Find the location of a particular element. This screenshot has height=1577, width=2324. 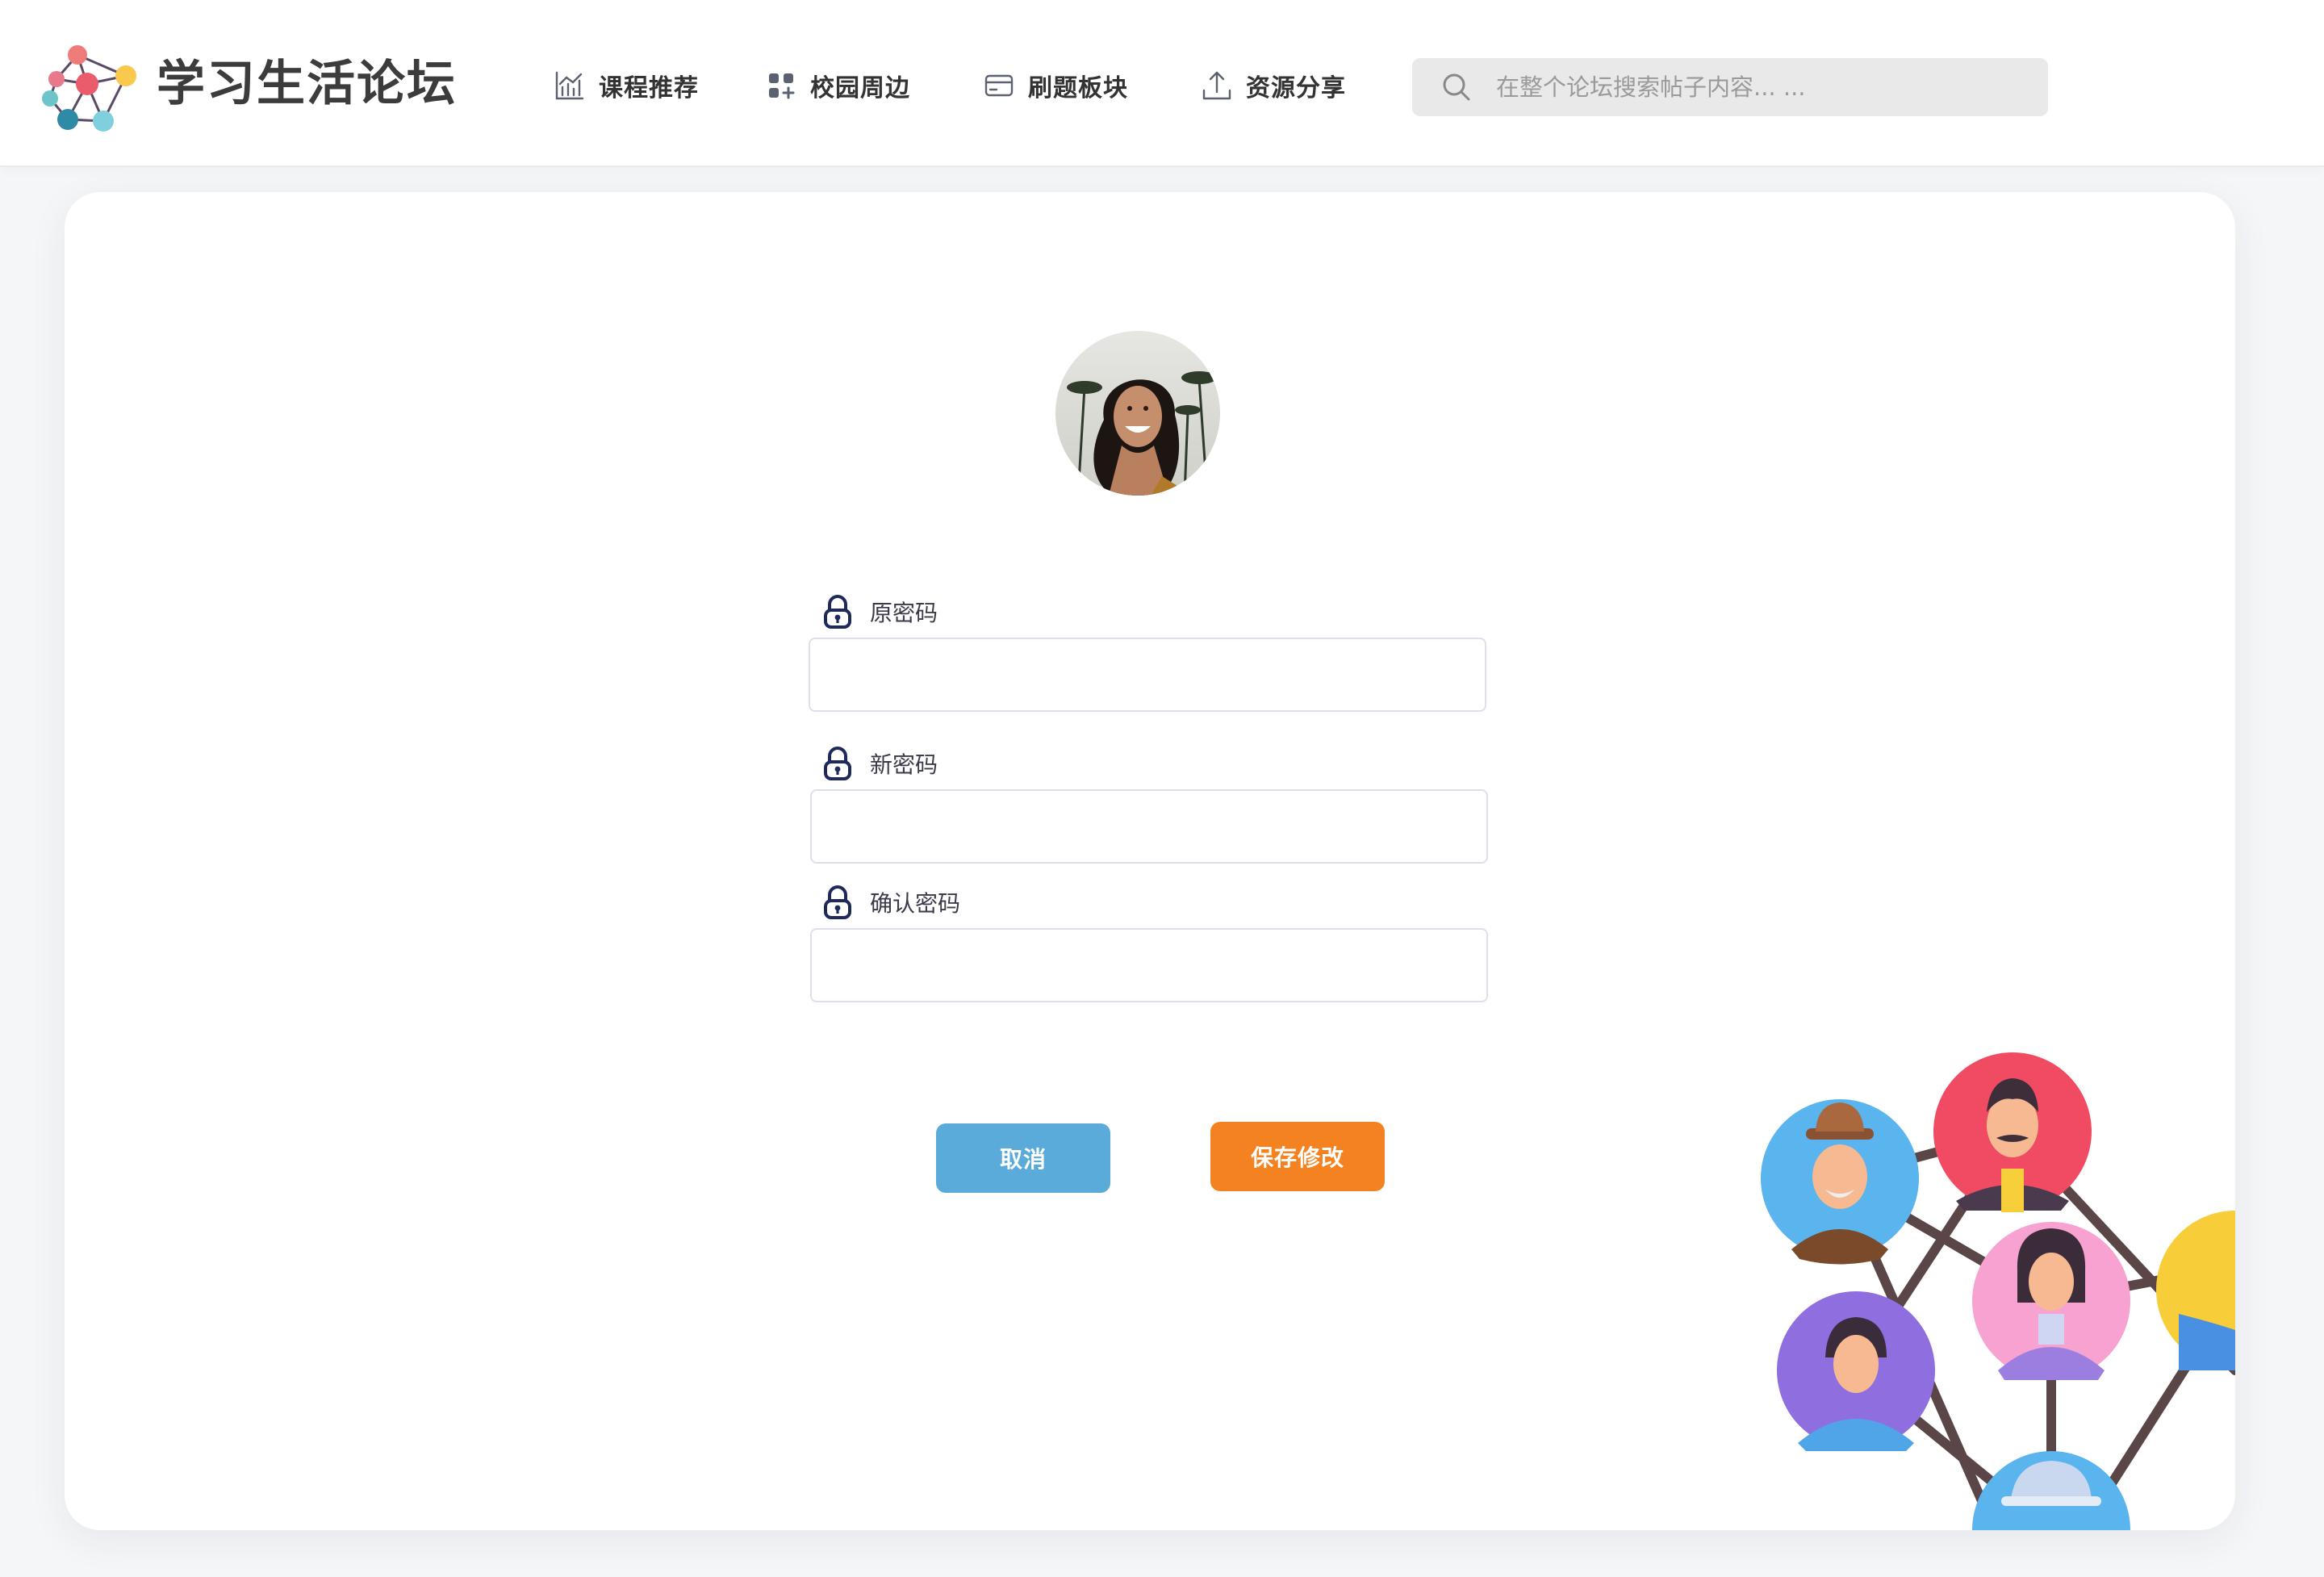

user-avatar is located at coordinates (1137, 414).